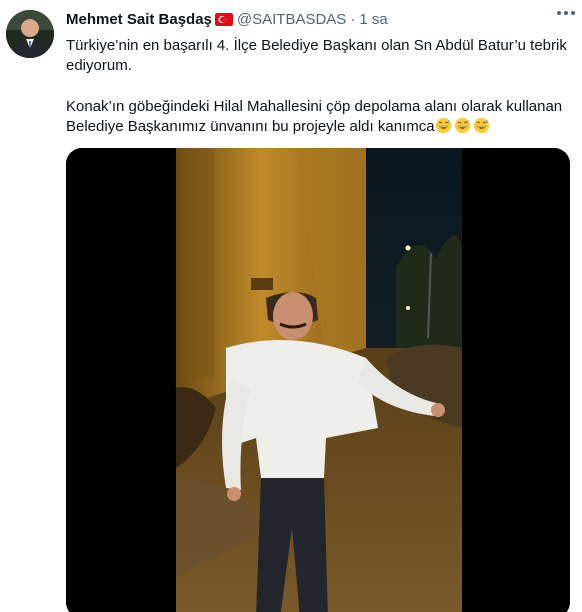 Image resolution: width=582 pixels, height=612 pixels. What do you see at coordinates (373, 19) in the screenshot?
I see `timestamp: 1 sa` at bounding box center [373, 19].